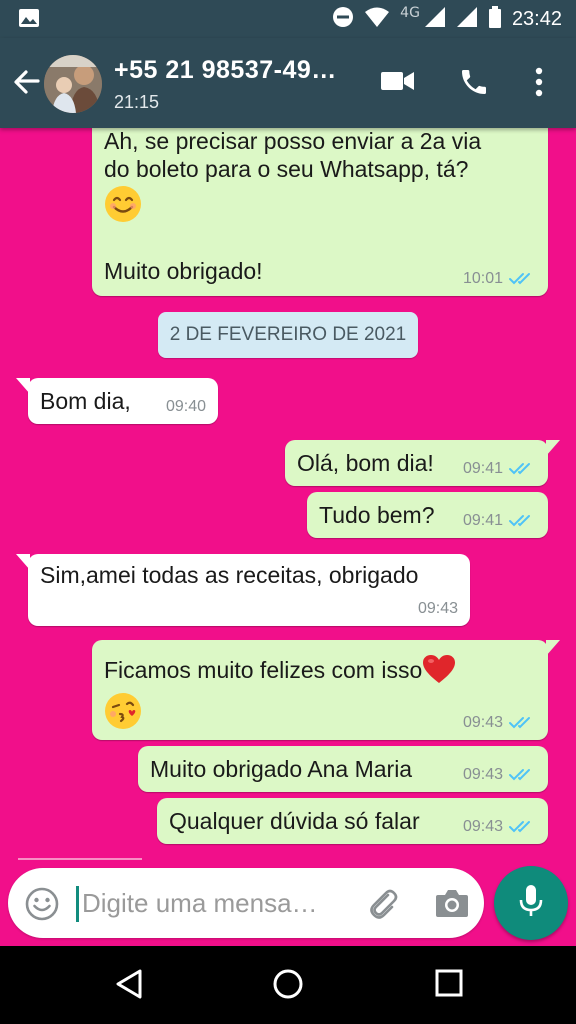  I want to click on status-bar: 4G 23:42, so click(288, 19).